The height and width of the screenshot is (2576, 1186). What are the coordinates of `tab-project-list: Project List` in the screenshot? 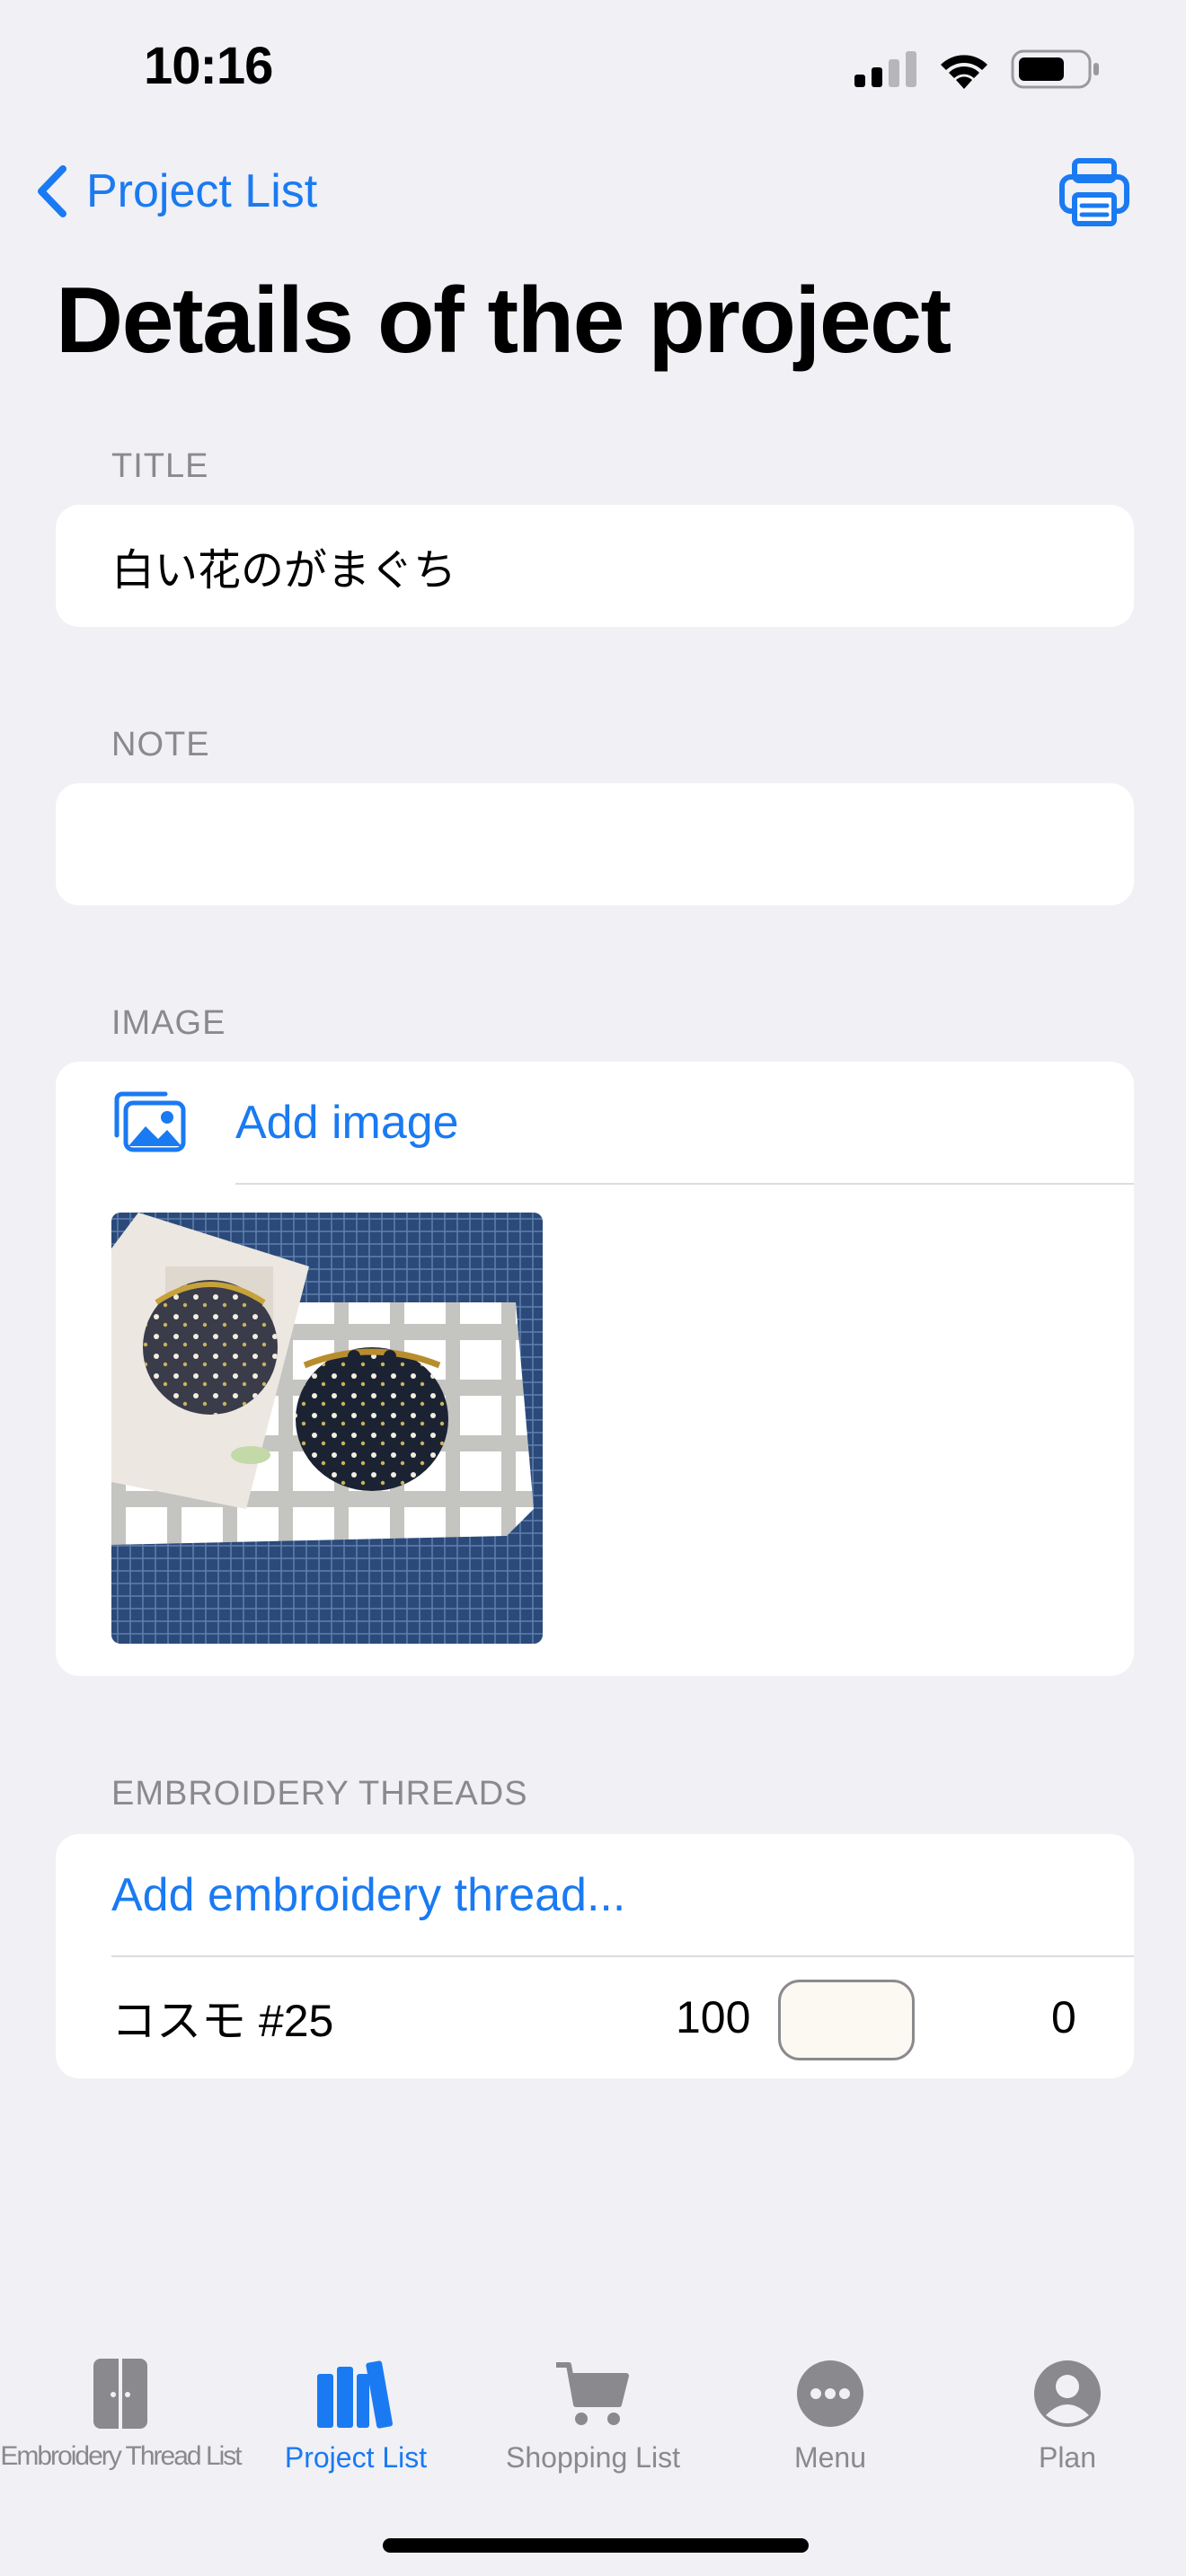 It's located at (355, 2420).